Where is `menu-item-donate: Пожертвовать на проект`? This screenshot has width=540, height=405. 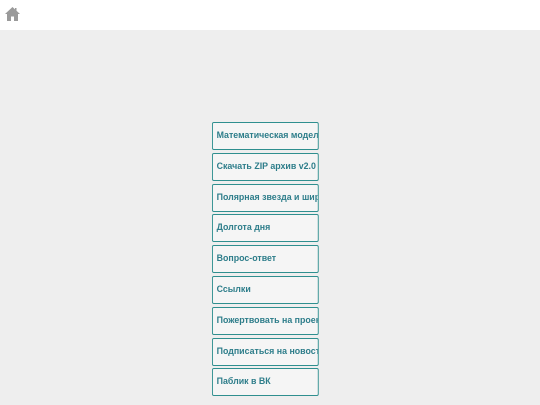 menu-item-donate: Пожертвовать на проект is located at coordinates (265, 320).